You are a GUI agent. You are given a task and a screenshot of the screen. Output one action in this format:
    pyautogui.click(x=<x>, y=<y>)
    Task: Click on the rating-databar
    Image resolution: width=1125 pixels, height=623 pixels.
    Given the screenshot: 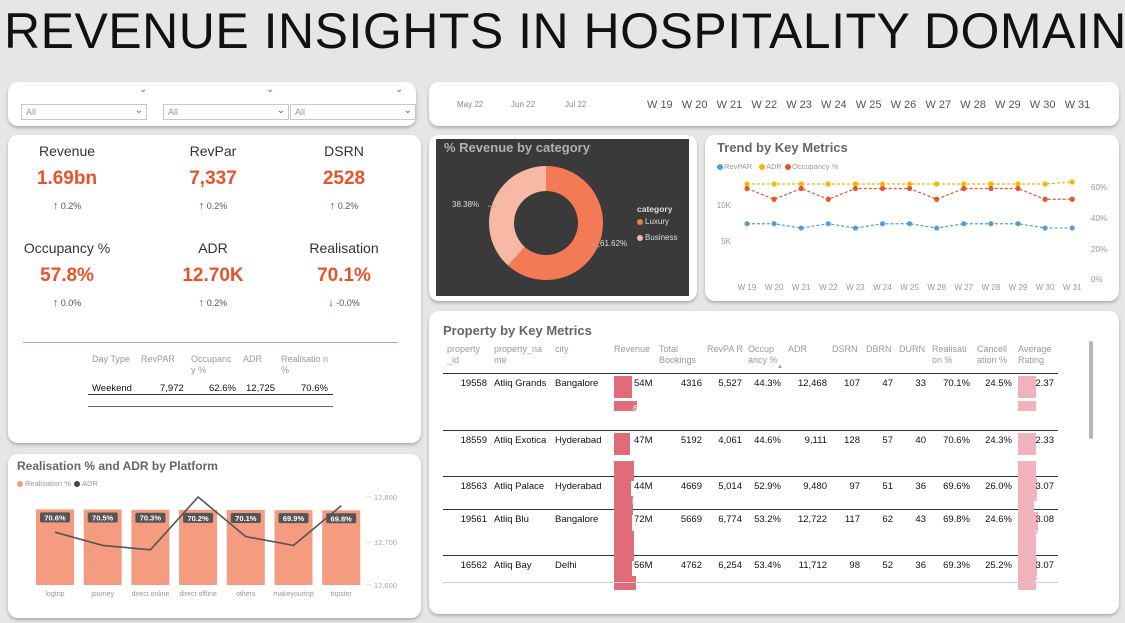 What is the action you would take?
    pyautogui.click(x=1027, y=406)
    